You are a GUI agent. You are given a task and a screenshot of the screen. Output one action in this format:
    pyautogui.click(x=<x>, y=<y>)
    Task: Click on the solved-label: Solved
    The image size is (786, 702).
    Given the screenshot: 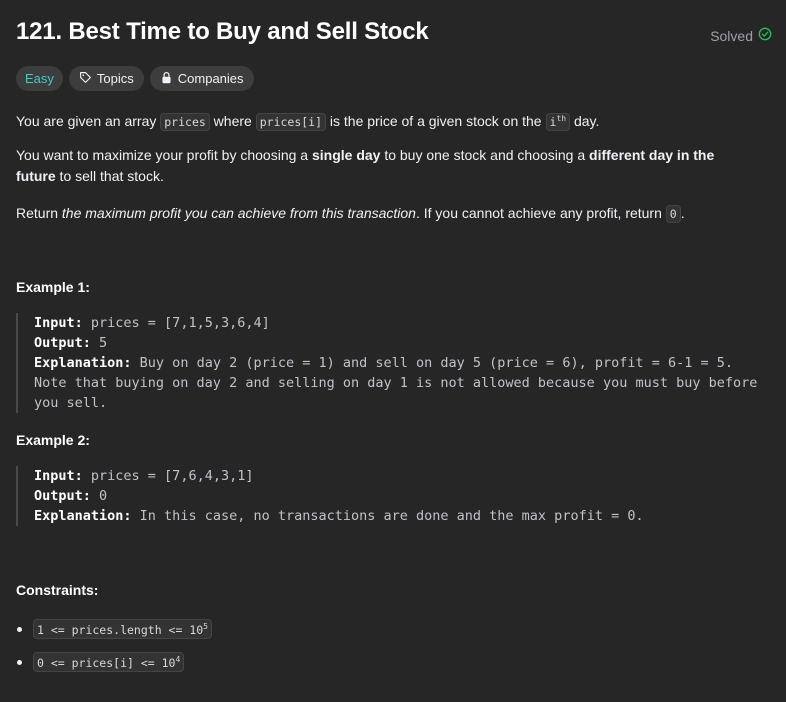 What is the action you would take?
    pyautogui.click(x=731, y=35)
    